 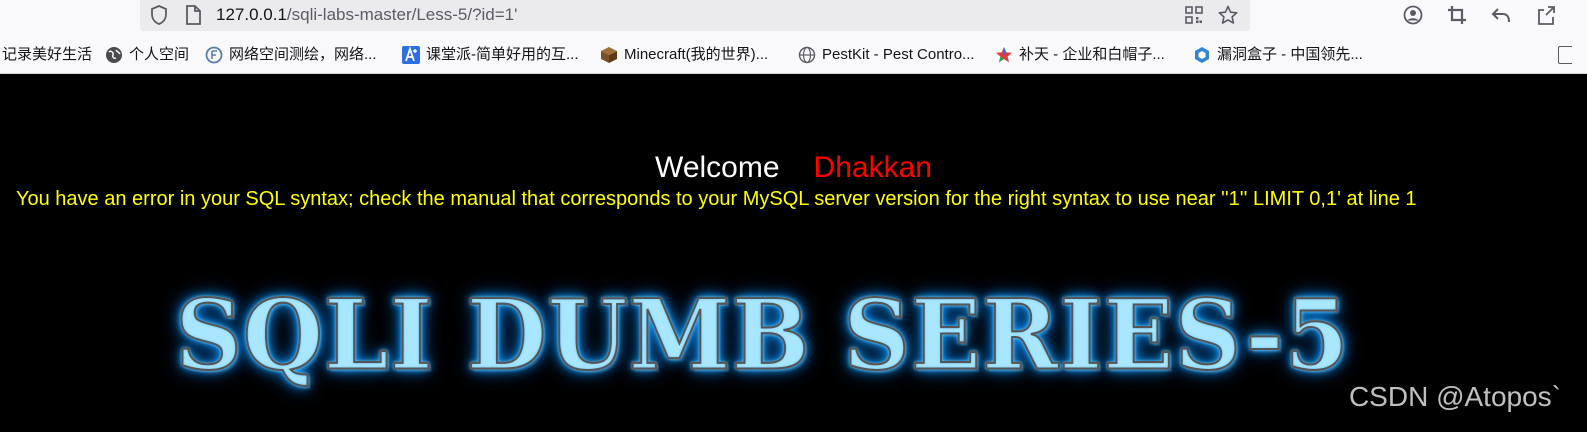 I want to click on ketangpai-icon, so click(x=411, y=55).